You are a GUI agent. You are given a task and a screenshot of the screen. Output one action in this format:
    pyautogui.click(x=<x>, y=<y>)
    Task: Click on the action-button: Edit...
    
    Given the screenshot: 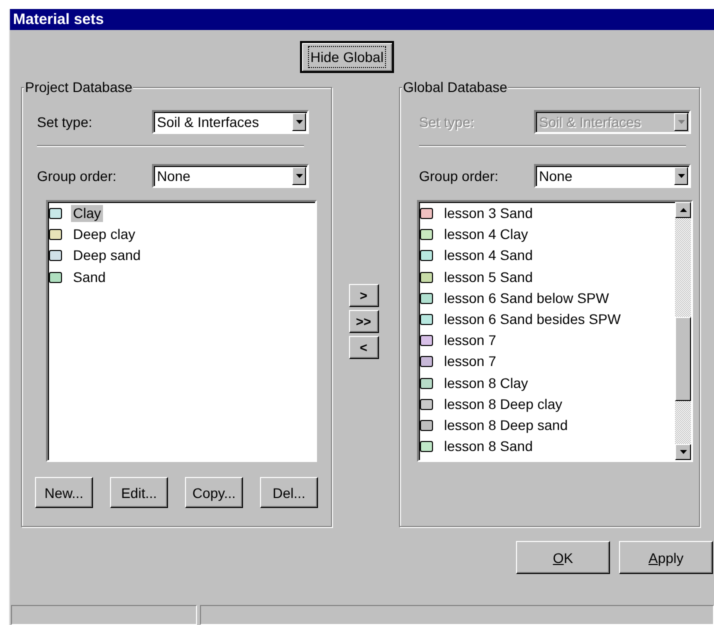 What is the action you would take?
    pyautogui.click(x=139, y=492)
    